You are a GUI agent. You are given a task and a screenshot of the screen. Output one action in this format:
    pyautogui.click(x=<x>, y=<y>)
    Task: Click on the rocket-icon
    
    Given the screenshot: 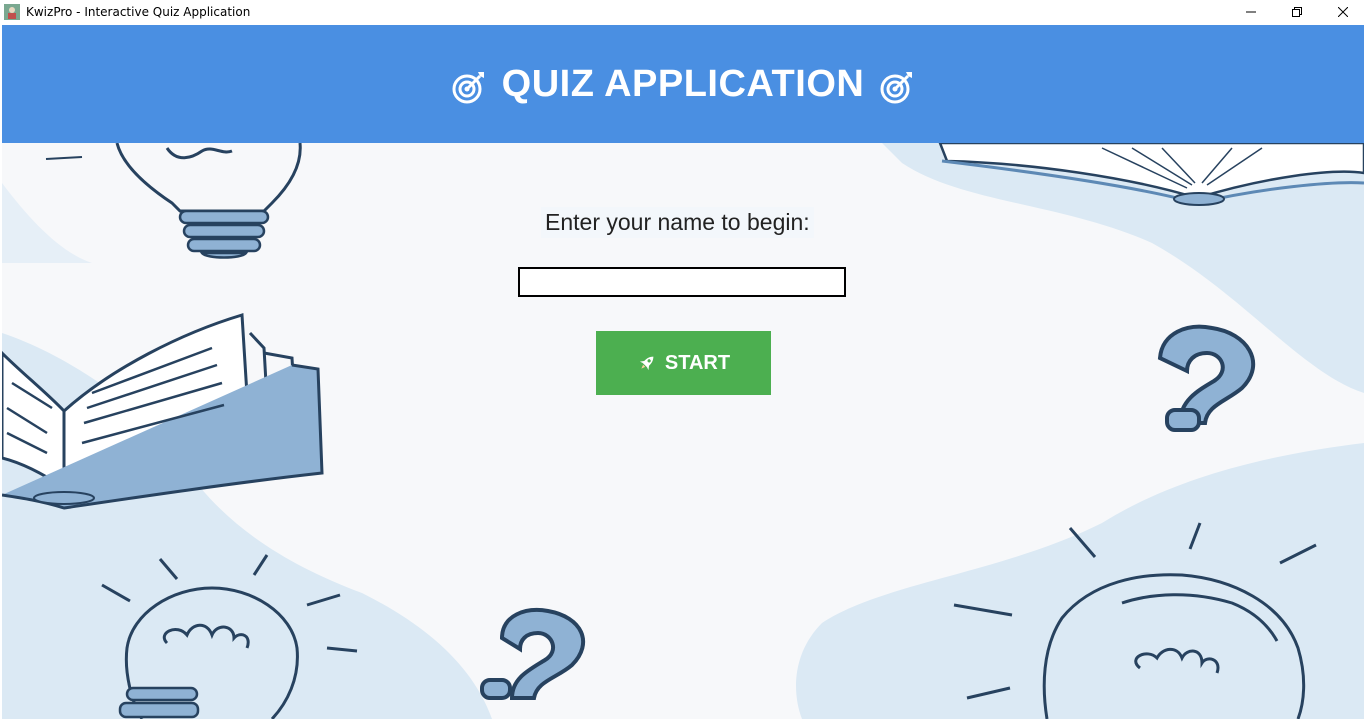 What is the action you would take?
    pyautogui.click(x=647, y=363)
    